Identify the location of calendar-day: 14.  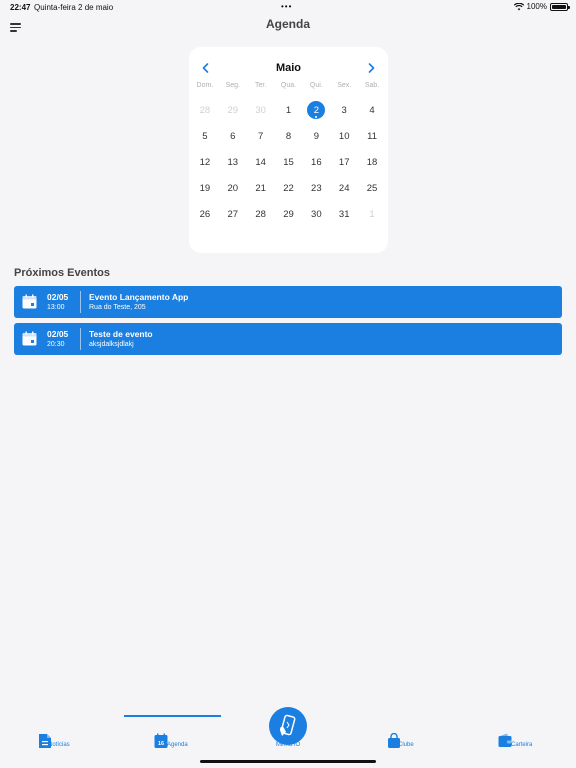
(261, 162).